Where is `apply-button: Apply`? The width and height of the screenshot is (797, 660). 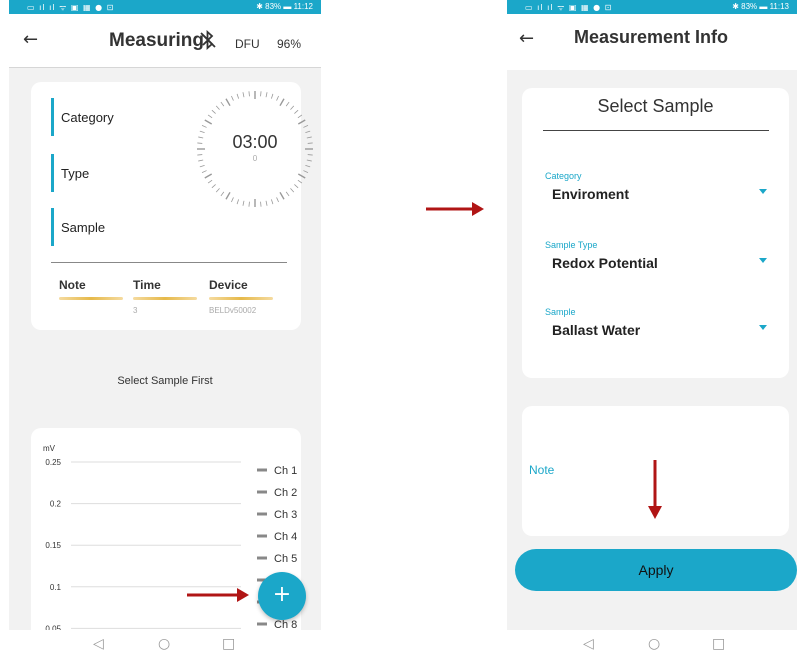
apply-button: Apply is located at coordinates (656, 570).